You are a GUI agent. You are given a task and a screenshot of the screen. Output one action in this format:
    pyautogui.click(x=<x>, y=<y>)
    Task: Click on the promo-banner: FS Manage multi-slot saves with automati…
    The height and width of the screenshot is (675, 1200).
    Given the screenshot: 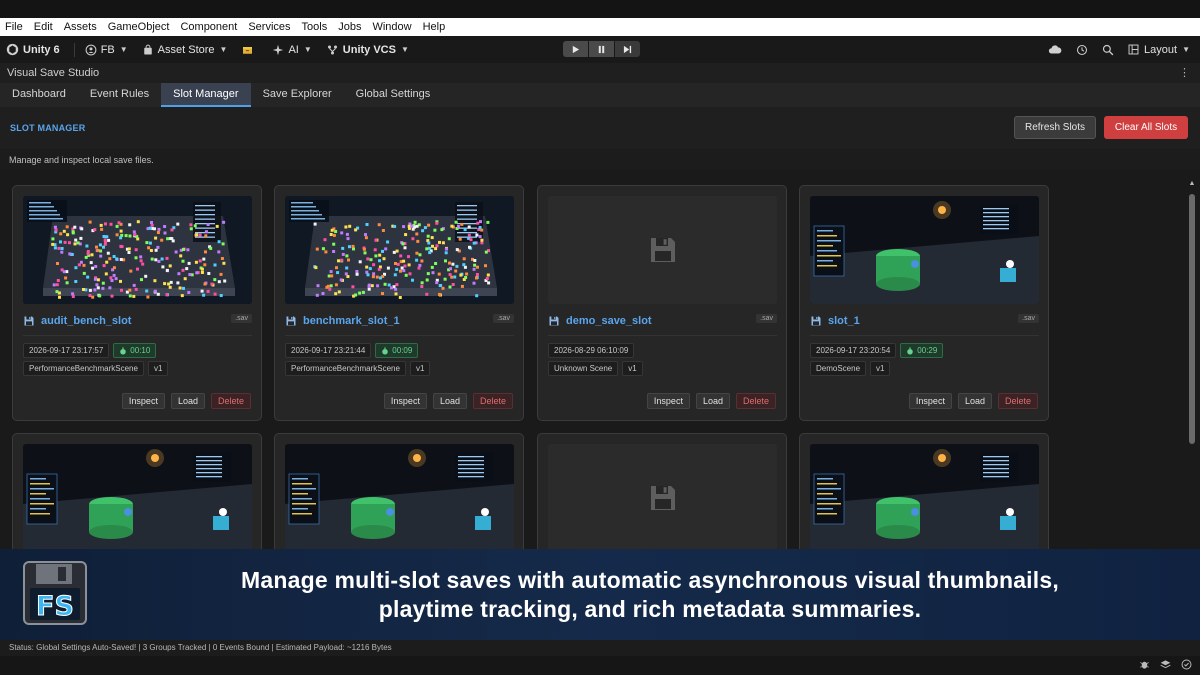 What is the action you would take?
    pyautogui.click(x=600, y=594)
    